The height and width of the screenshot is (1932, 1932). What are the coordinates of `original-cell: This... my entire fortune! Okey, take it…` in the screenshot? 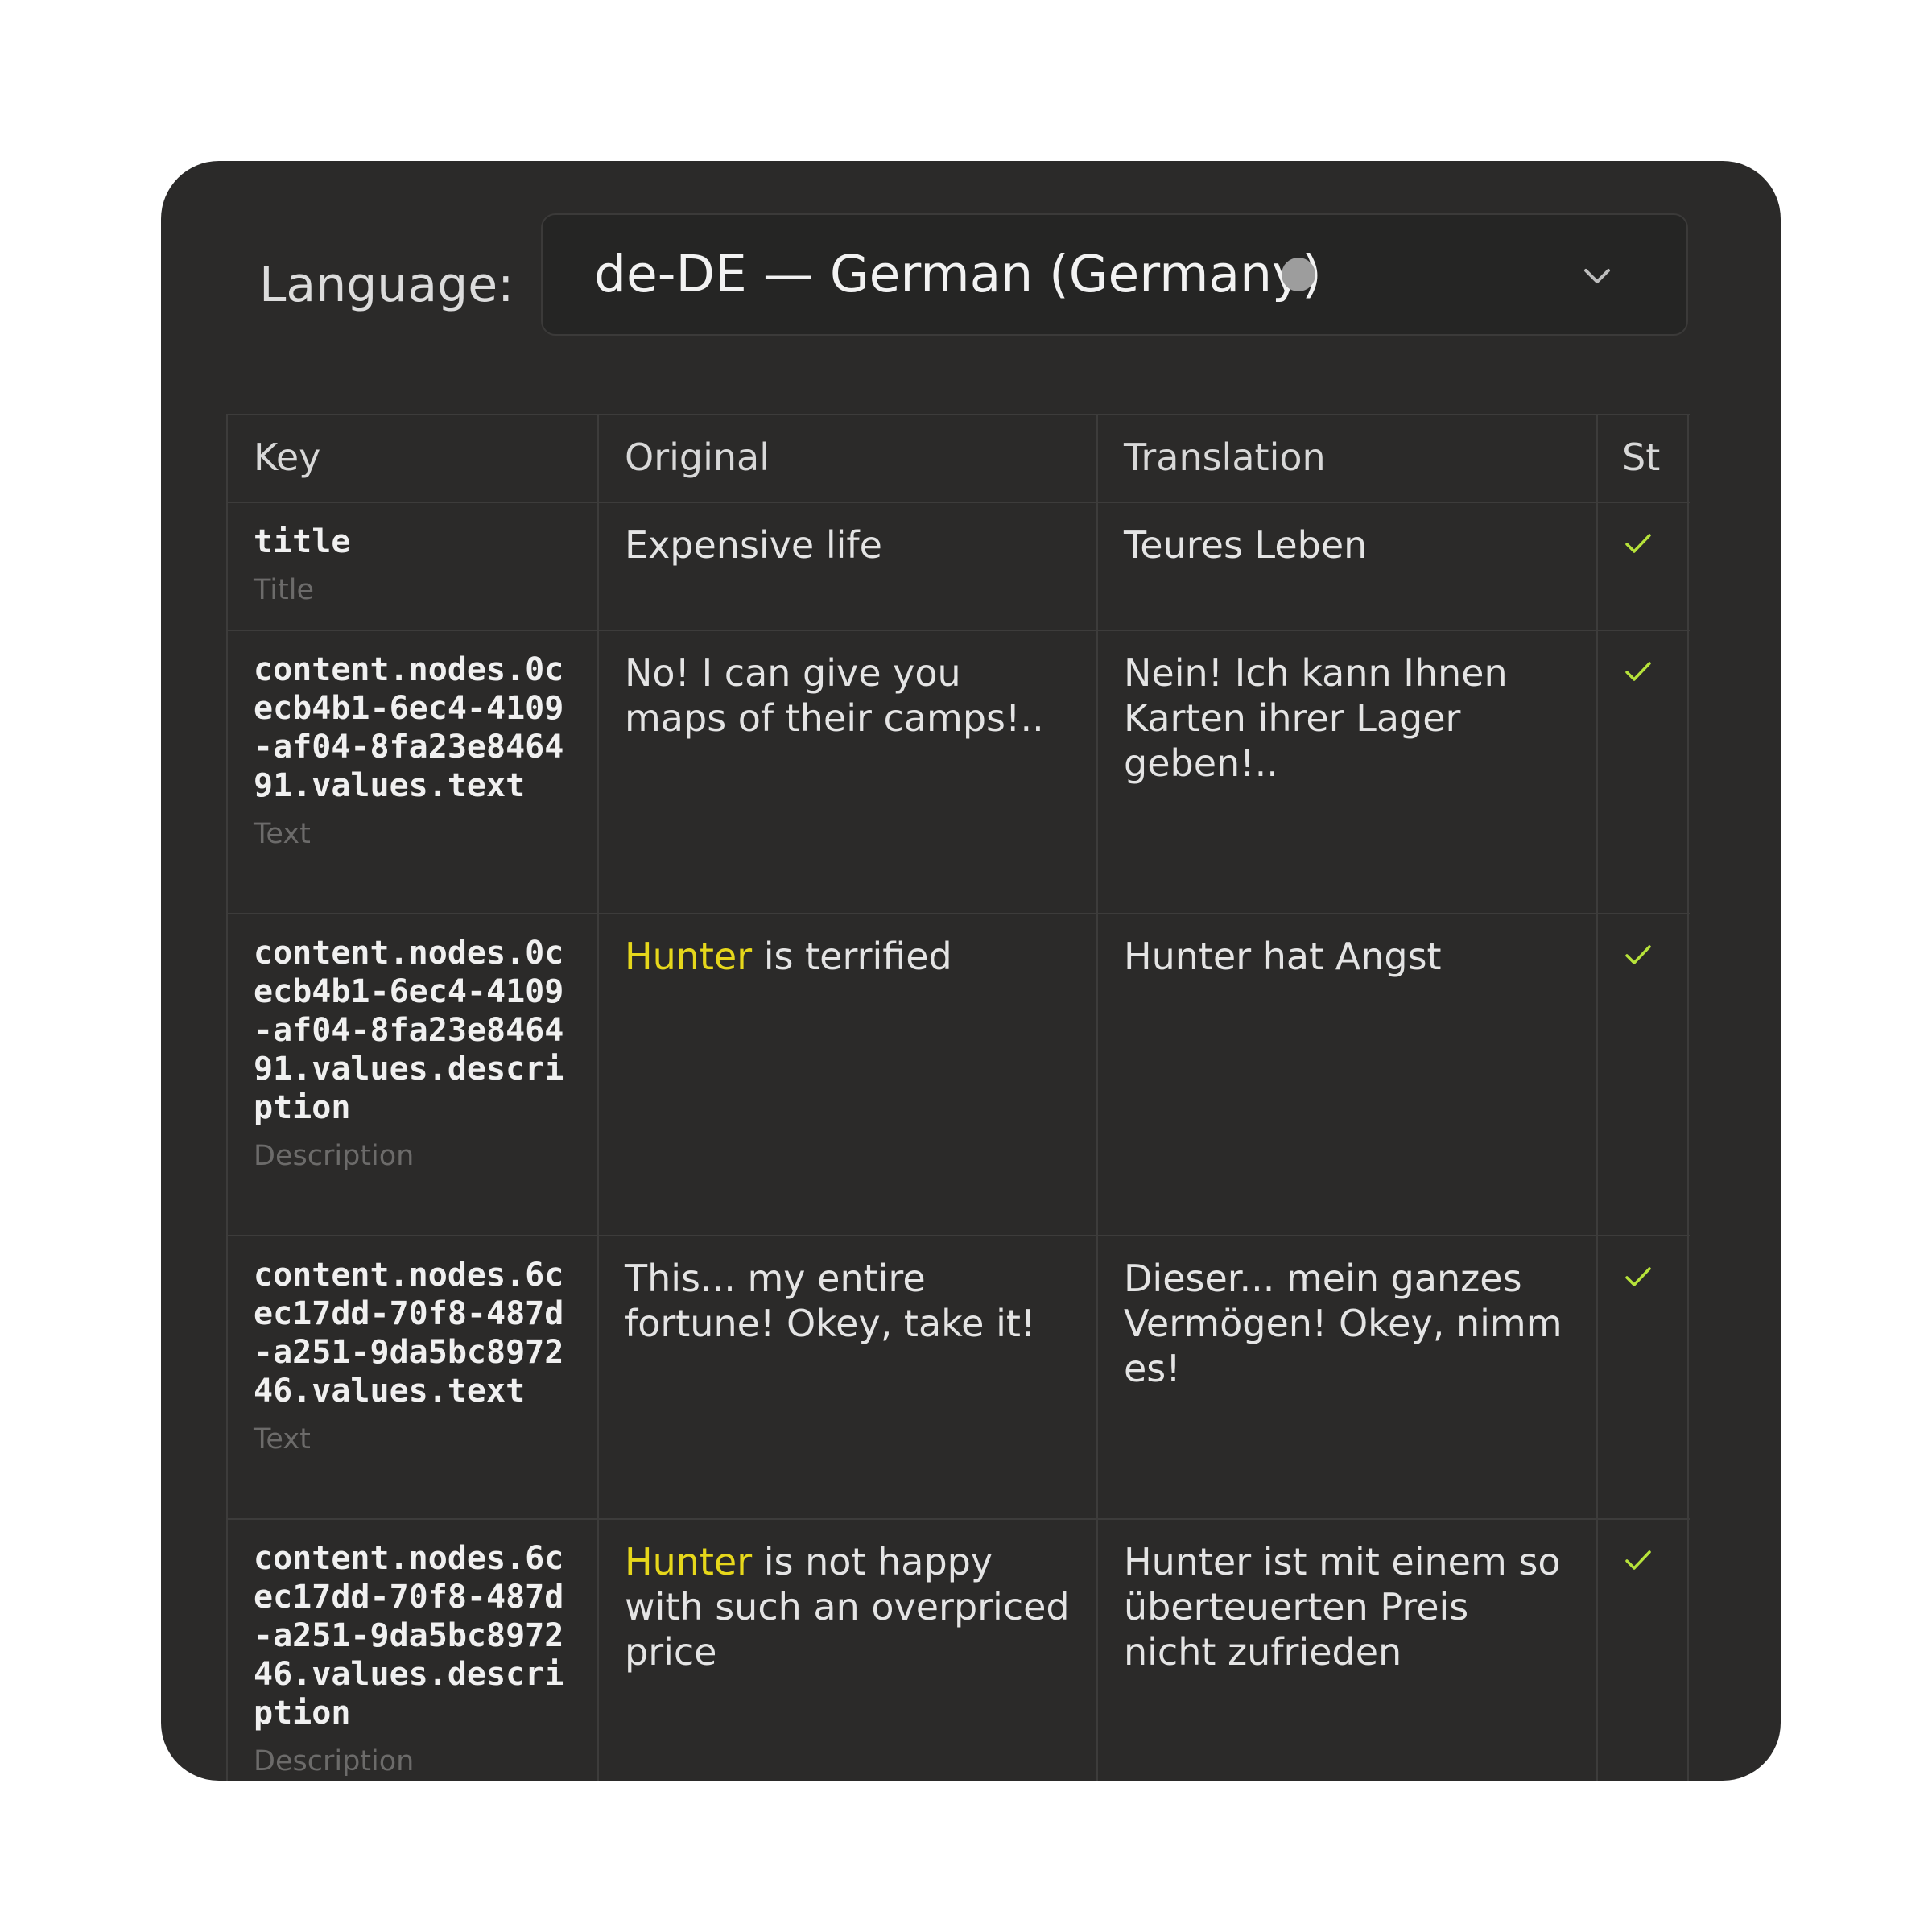 It's located at (848, 1377).